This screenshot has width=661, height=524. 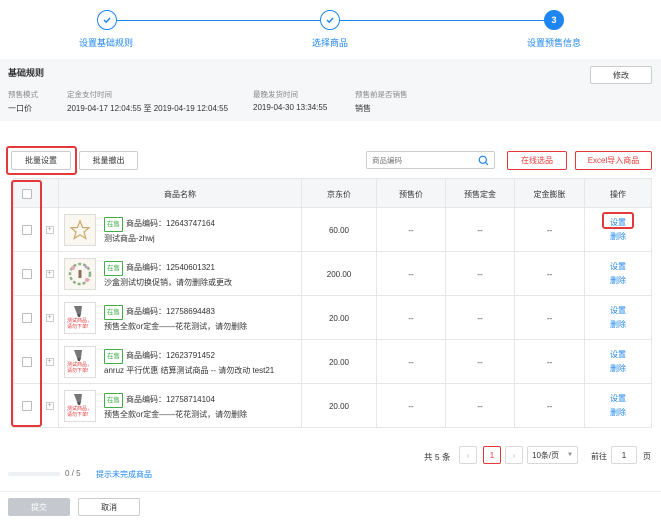 I want to click on product-title: 测试商品-zhwj, so click(x=129, y=238).